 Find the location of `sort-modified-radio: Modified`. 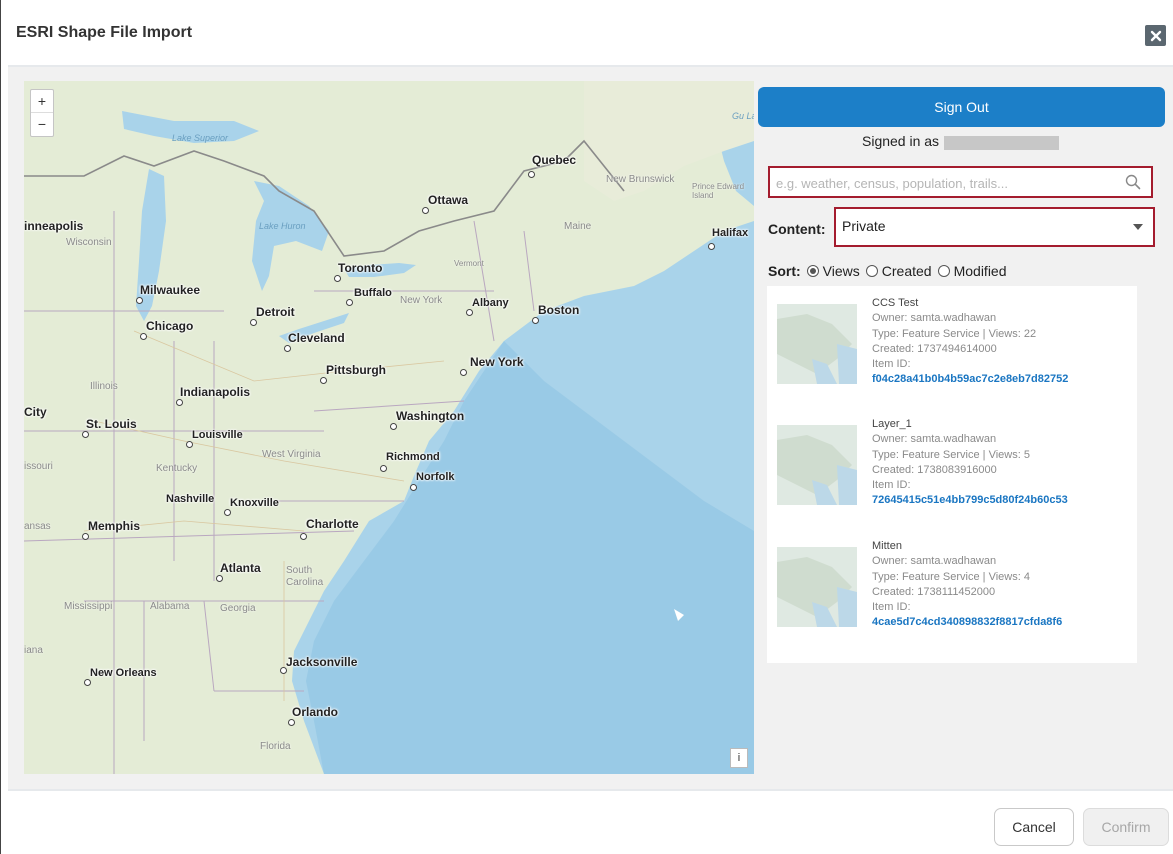

sort-modified-radio: Modified is located at coordinates (972, 271).